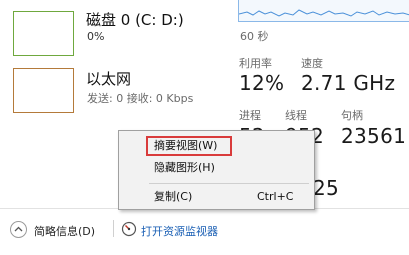 Image resolution: width=409 pixels, height=255 pixels. I want to click on processes-label: 进程, so click(250, 115).